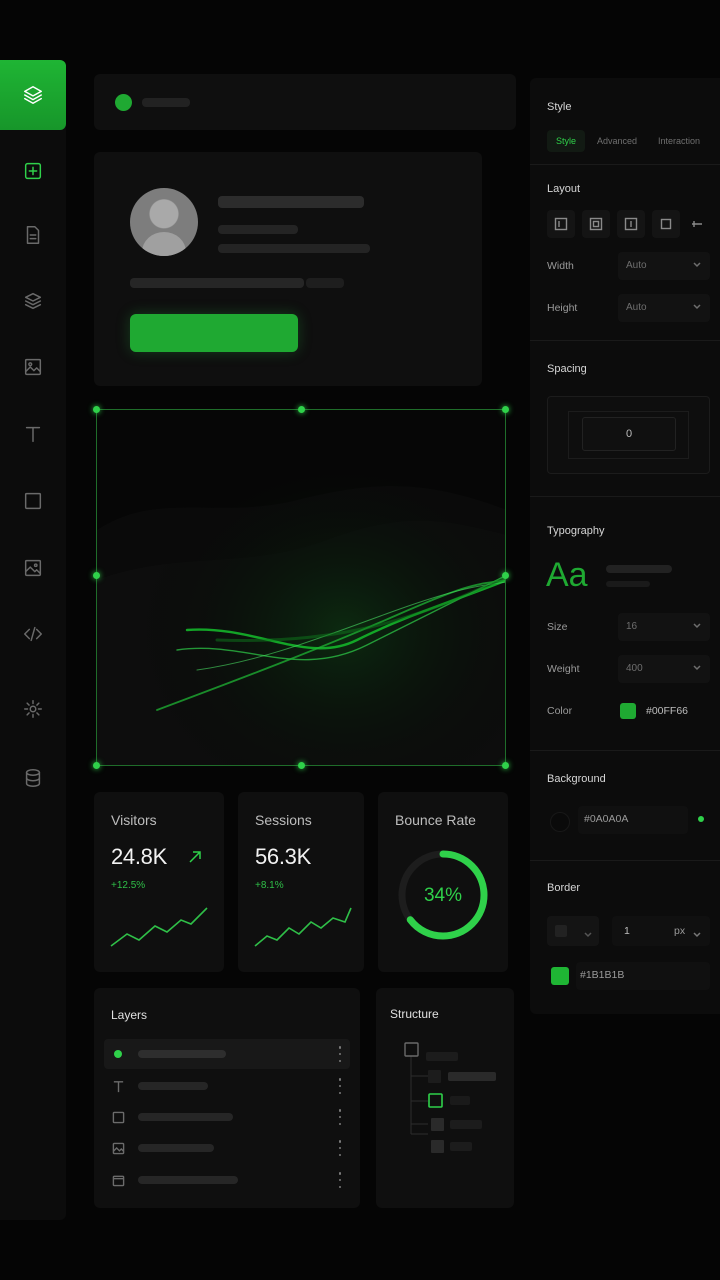 Image resolution: width=720 pixels, height=1280 pixels. Describe the element at coordinates (288, 269) in the screenshot. I see `profile-card` at that location.